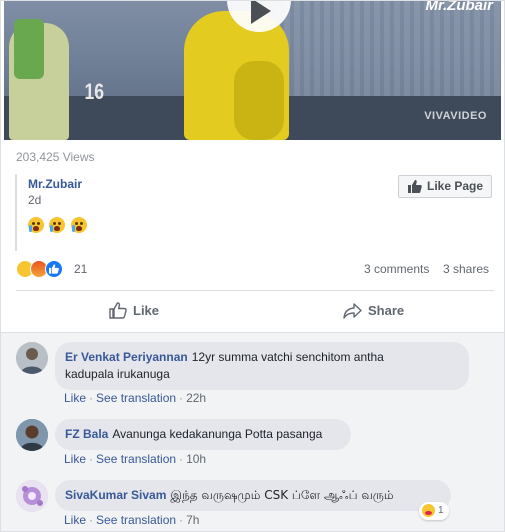 The height and width of the screenshot is (532, 505). I want to click on shares-count-link: 3 shares, so click(466, 269).